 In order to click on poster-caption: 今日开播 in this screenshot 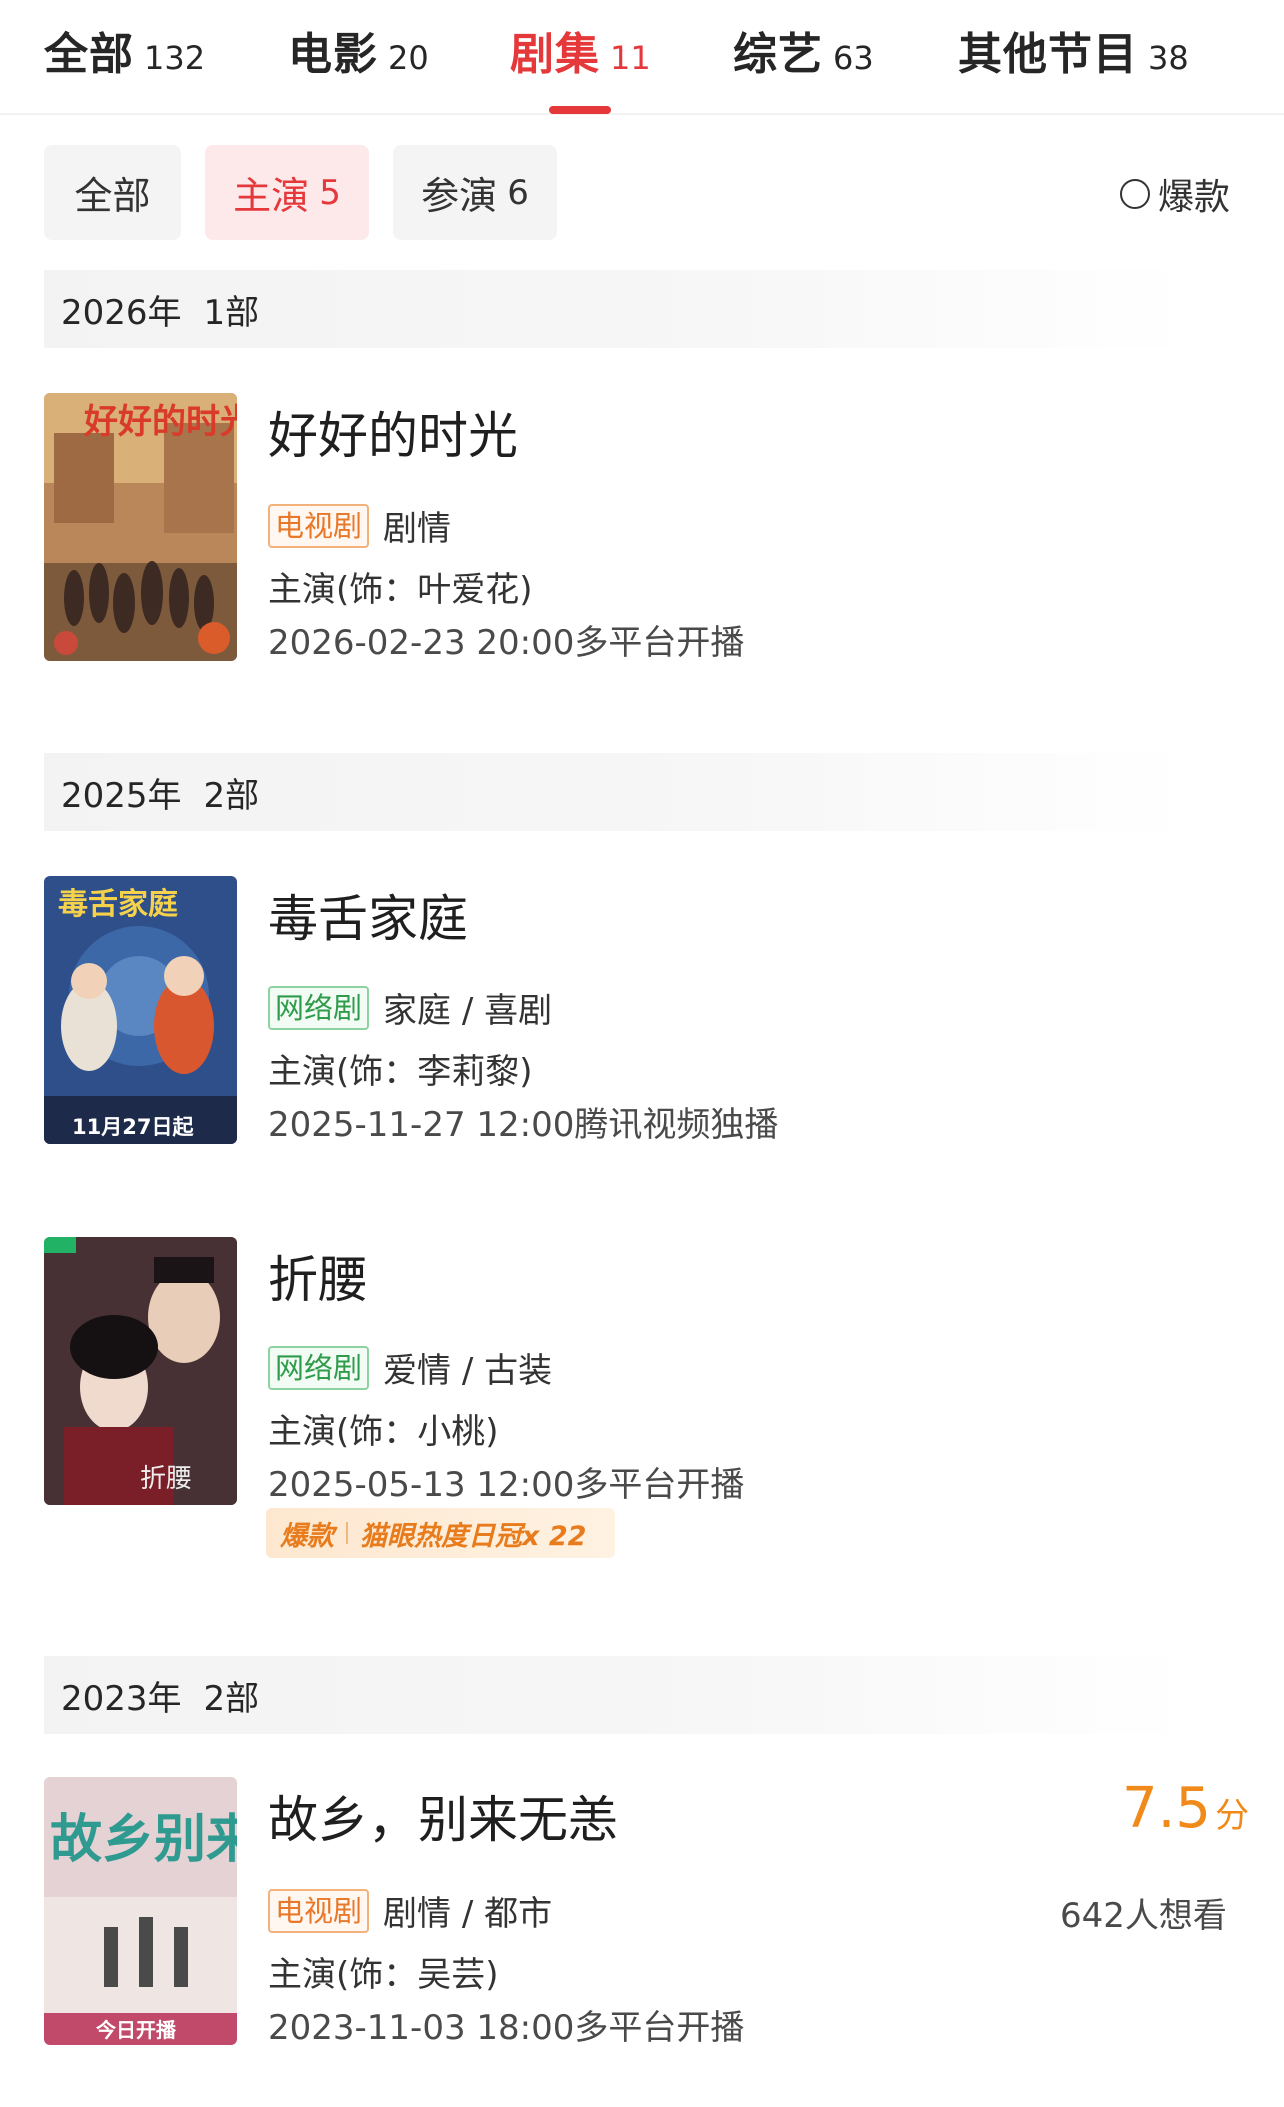, I will do `click(136, 2030)`.